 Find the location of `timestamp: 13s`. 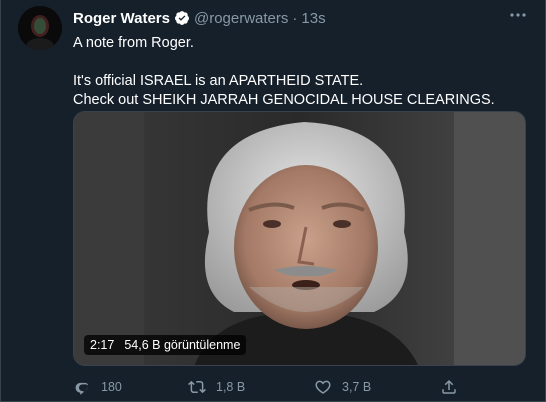

timestamp: 13s is located at coordinates (313, 18).